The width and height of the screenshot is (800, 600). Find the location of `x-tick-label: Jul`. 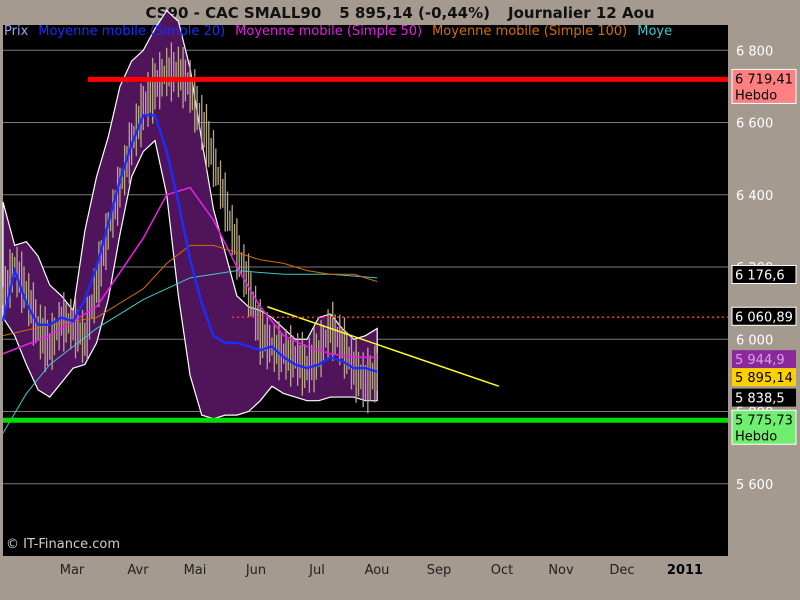

x-tick-label: Jul is located at coordinates (316, 570).